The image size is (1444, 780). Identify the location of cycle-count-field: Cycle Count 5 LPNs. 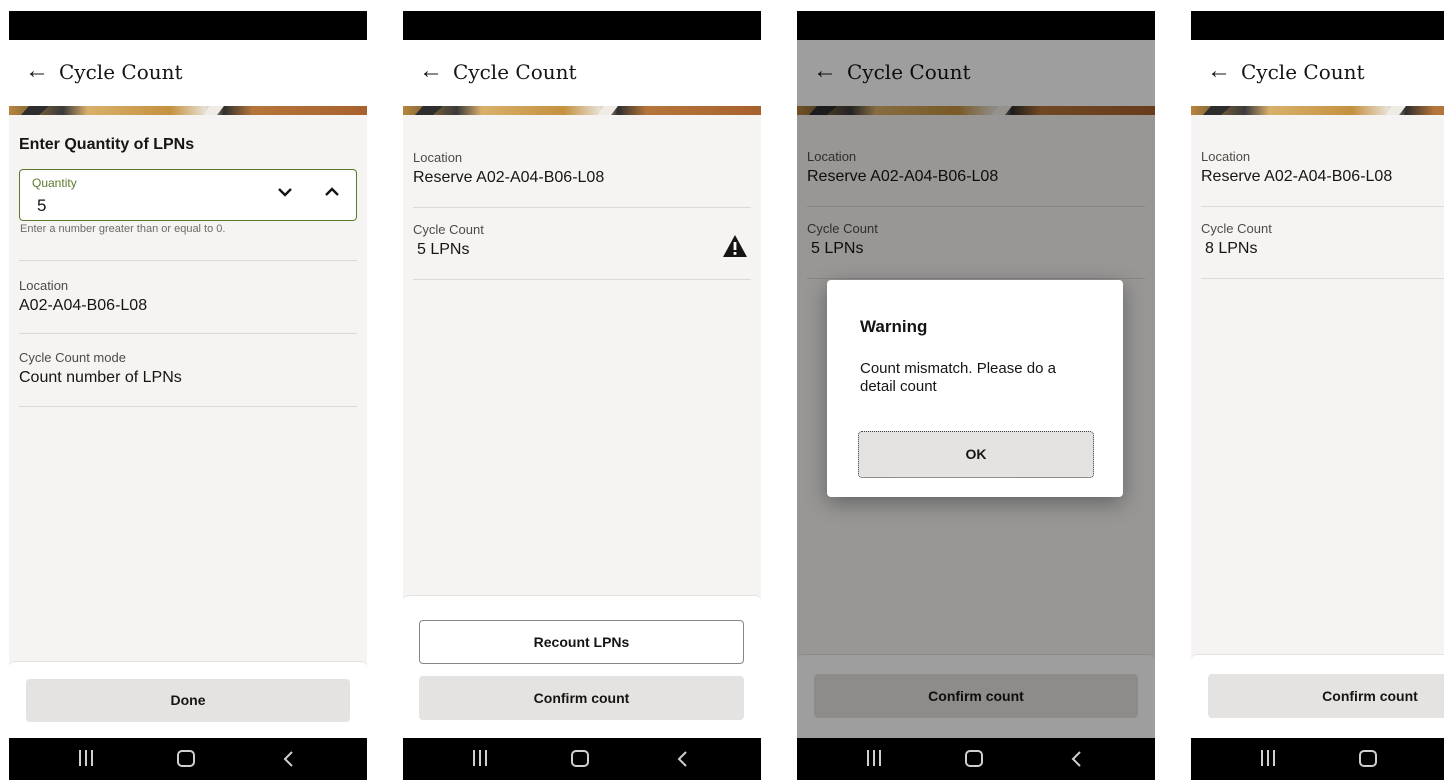
(448, 241).